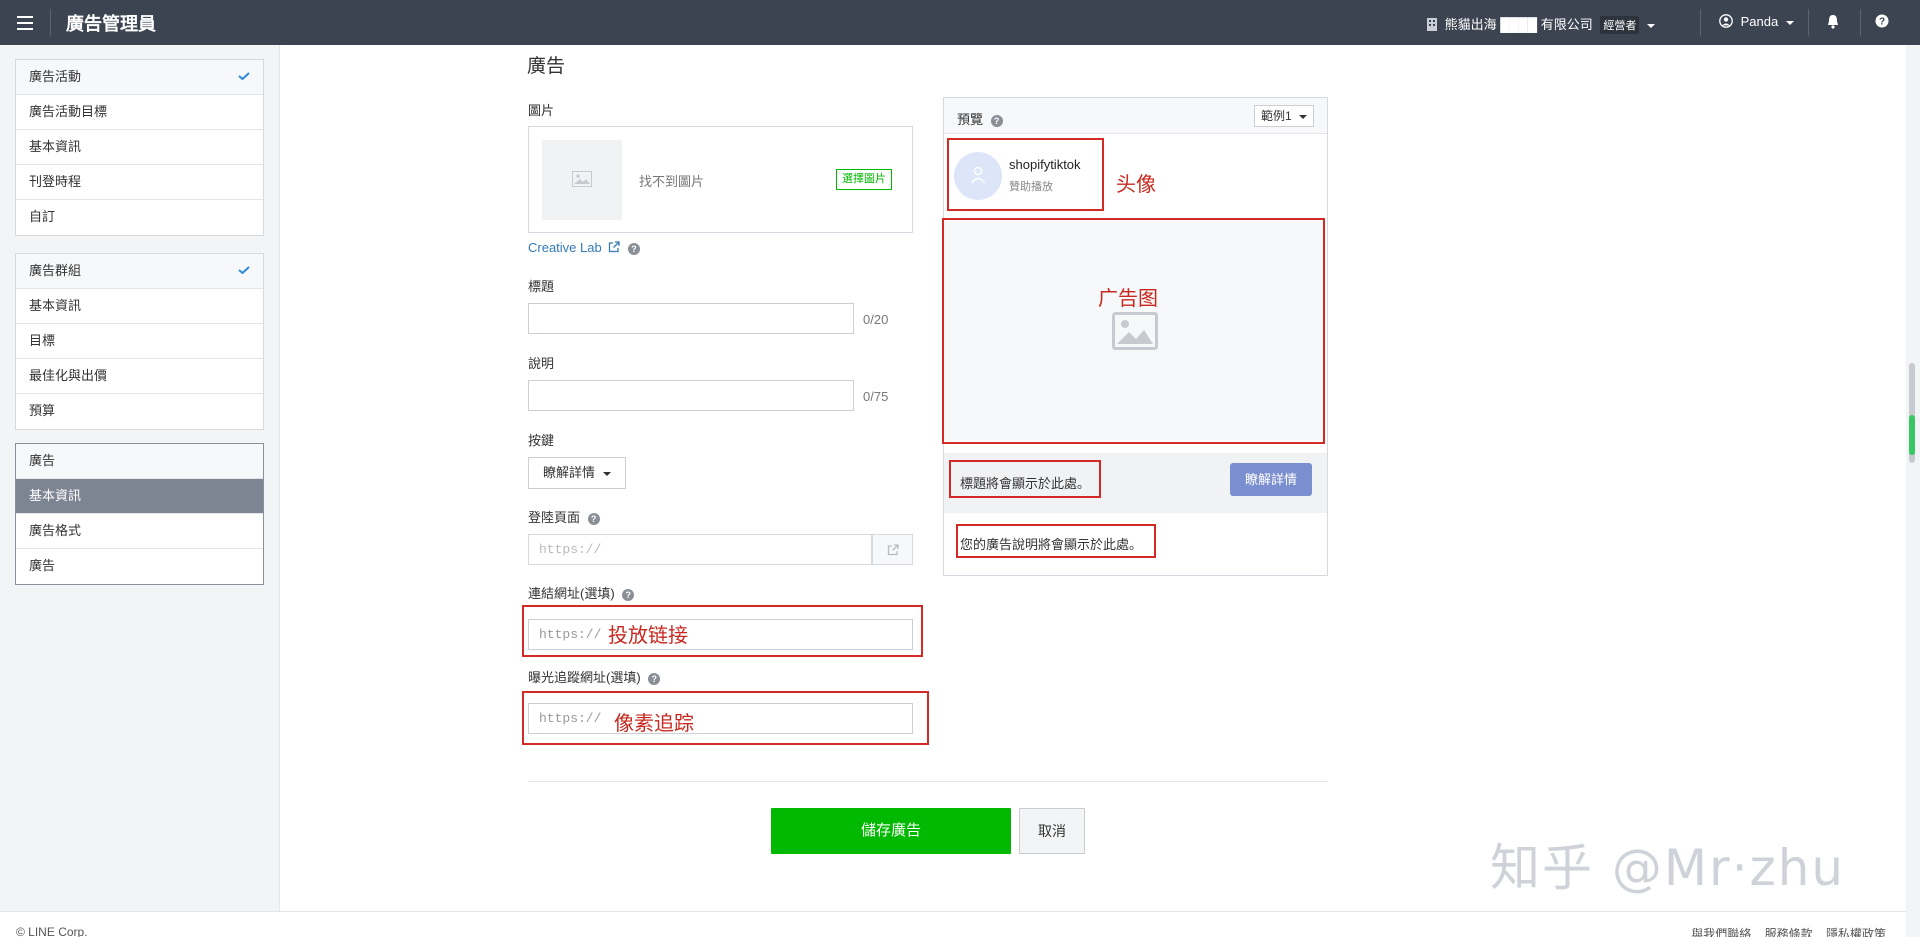  I want to click on landing-page-label-text: 登陸頁面, so click(554, 517).